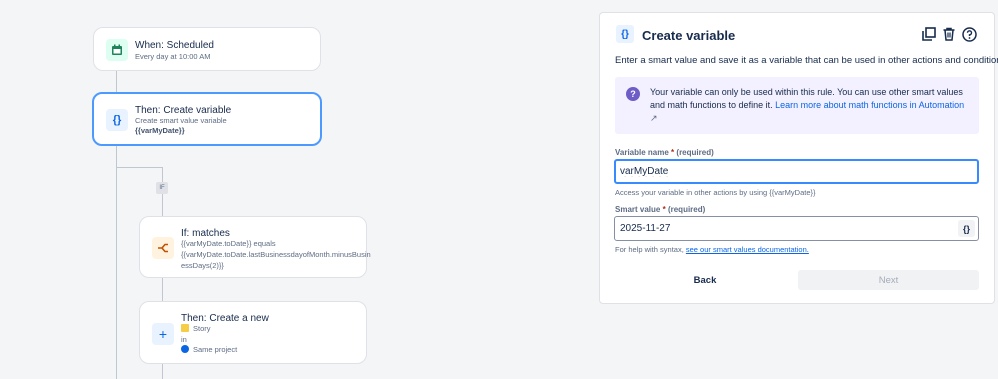 This screenshot has height=379, width=998. Describe the element at coordinates (185, 328) in the screenshot. I see `story-type-icon` at that location.